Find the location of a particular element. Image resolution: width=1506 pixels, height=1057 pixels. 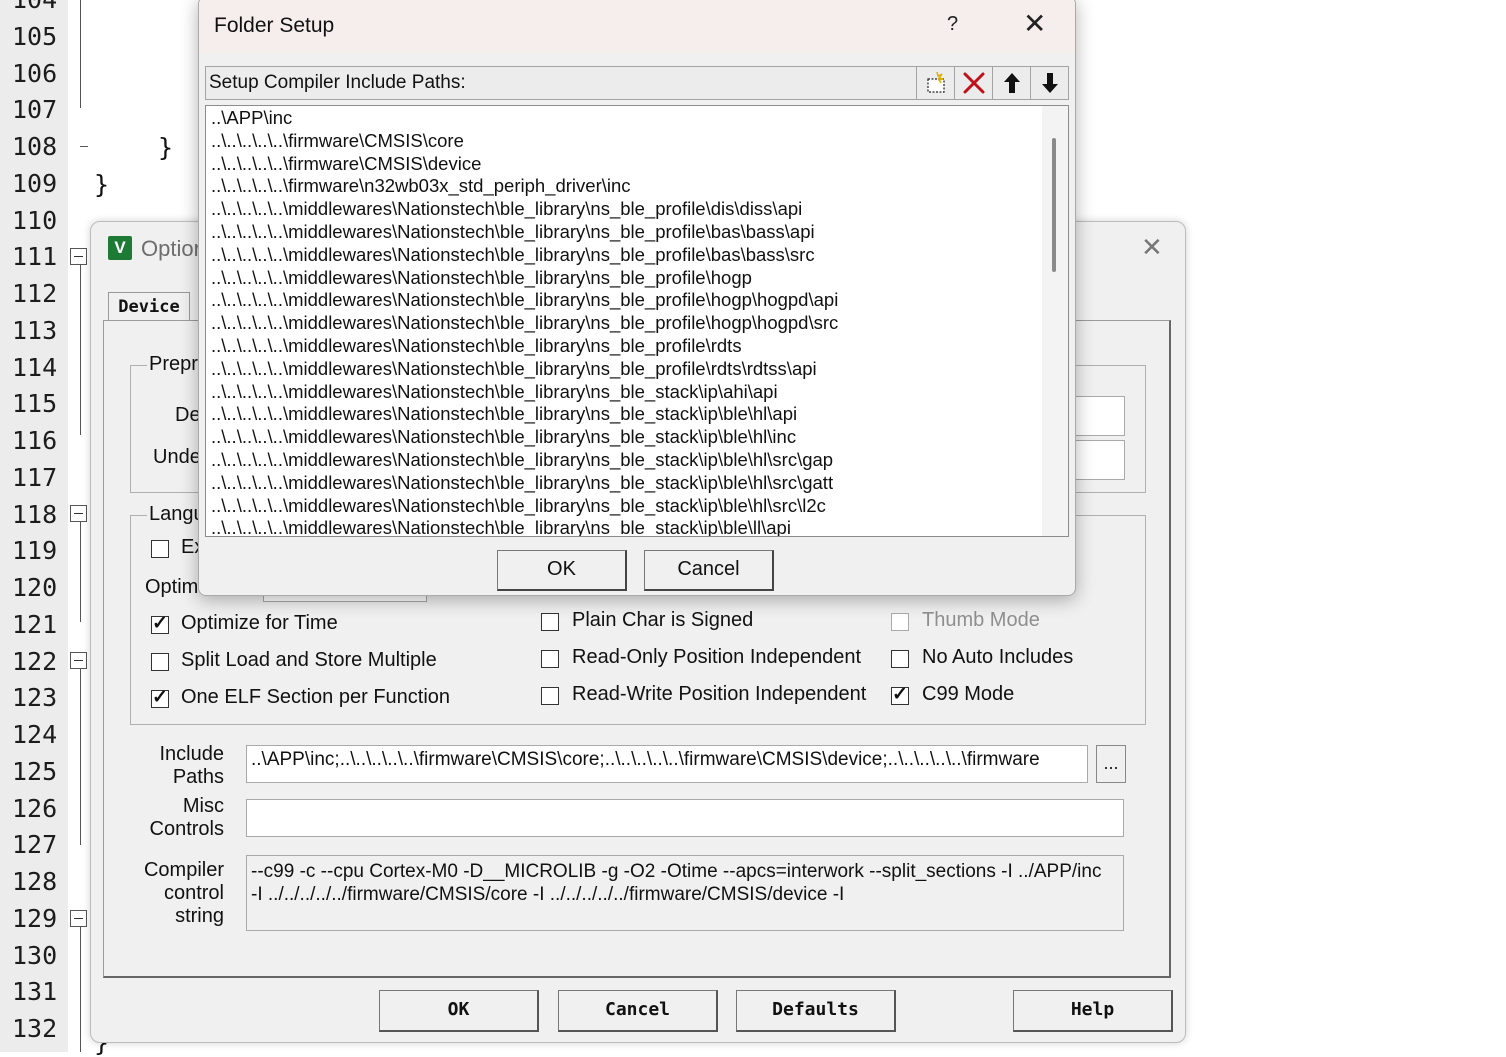

one-elf-checkbox: ✓ is located at coordinates (160, 697).